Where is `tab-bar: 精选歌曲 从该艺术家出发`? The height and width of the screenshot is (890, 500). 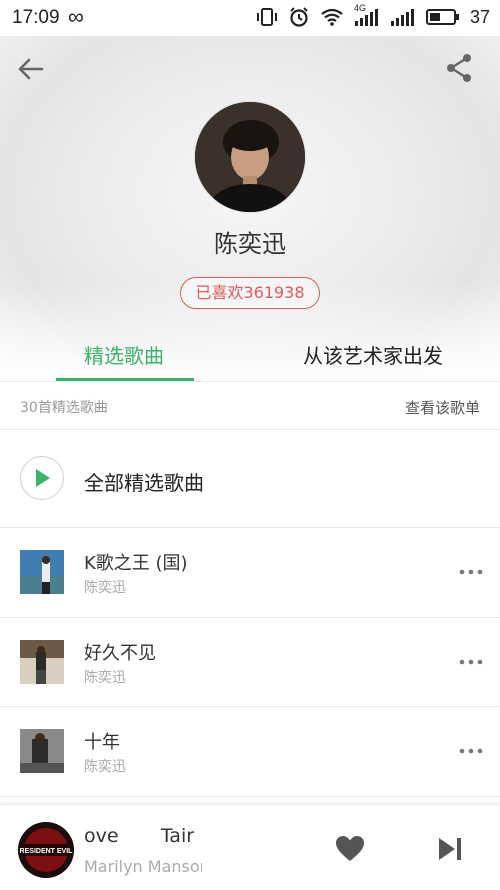
tab-bar: 精选歌曲 从该艺术家出发 is located at coordinates (250, 356).